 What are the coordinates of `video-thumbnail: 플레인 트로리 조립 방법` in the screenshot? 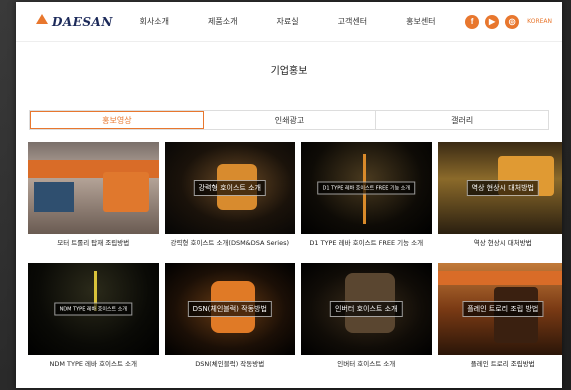 It's located at (499, 309).